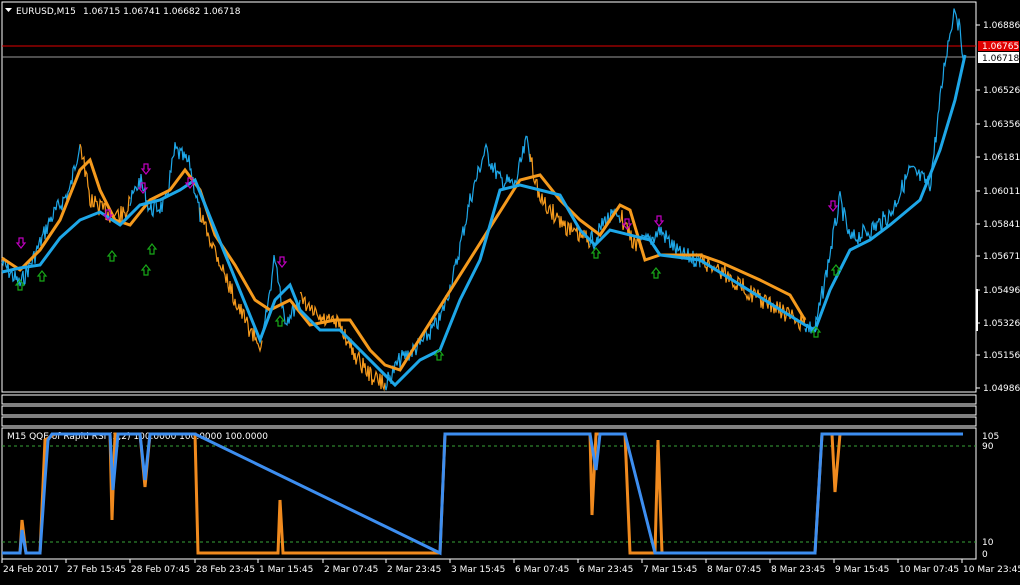 The height and width of the screenshot is (585, 1020). I want to click on price-axis-label: 1.05156, so click(1001, 356).